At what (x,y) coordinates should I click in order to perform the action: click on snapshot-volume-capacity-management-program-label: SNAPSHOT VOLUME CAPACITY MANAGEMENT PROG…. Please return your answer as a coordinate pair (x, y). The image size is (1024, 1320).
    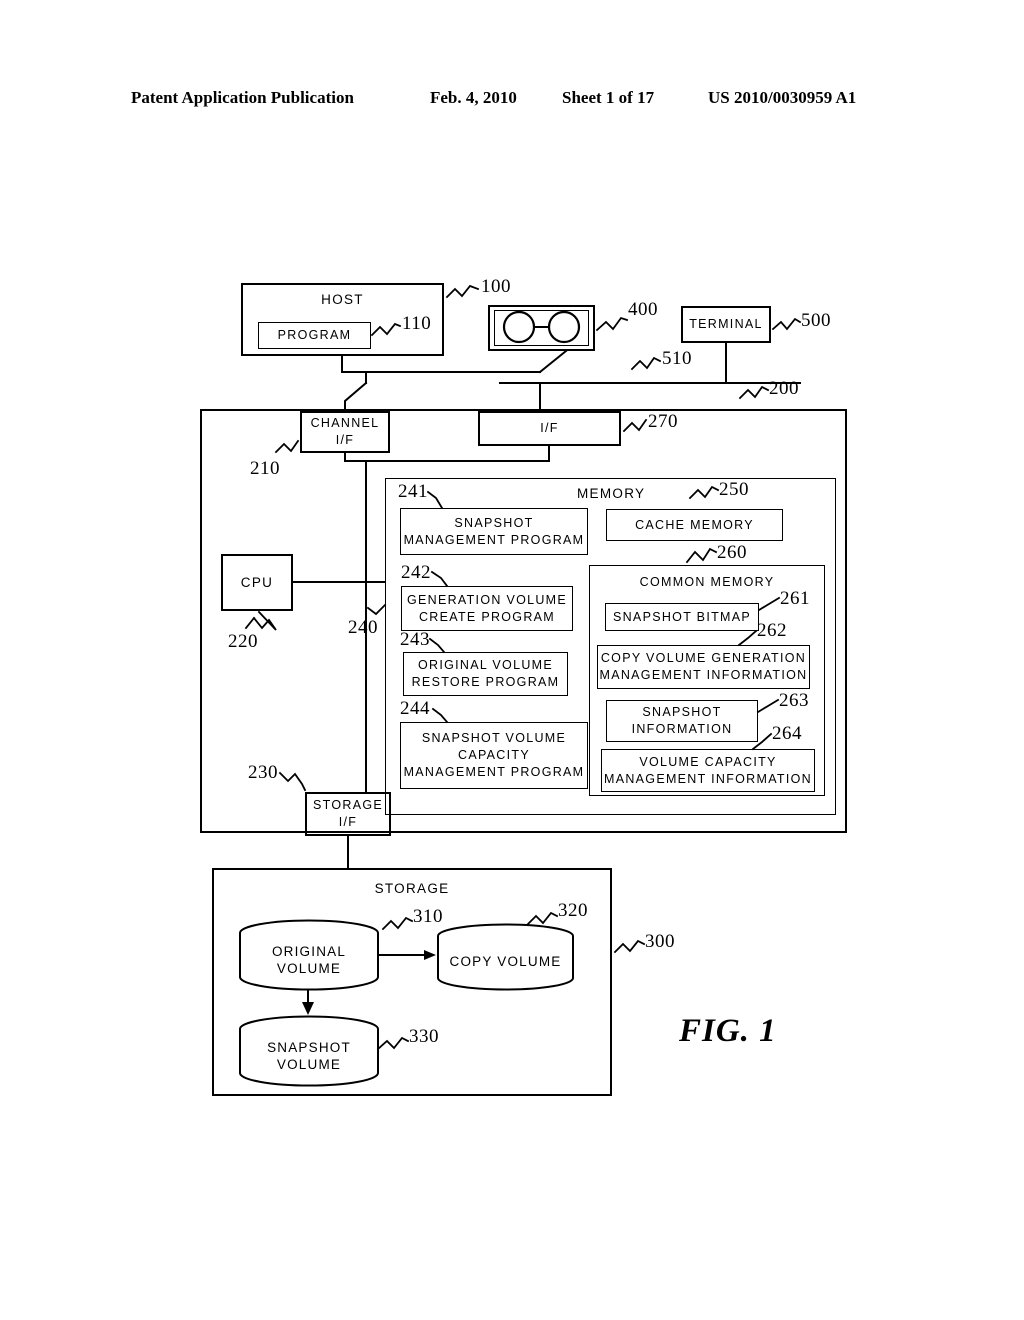
    Looking at the image, I should click on (494, 755).